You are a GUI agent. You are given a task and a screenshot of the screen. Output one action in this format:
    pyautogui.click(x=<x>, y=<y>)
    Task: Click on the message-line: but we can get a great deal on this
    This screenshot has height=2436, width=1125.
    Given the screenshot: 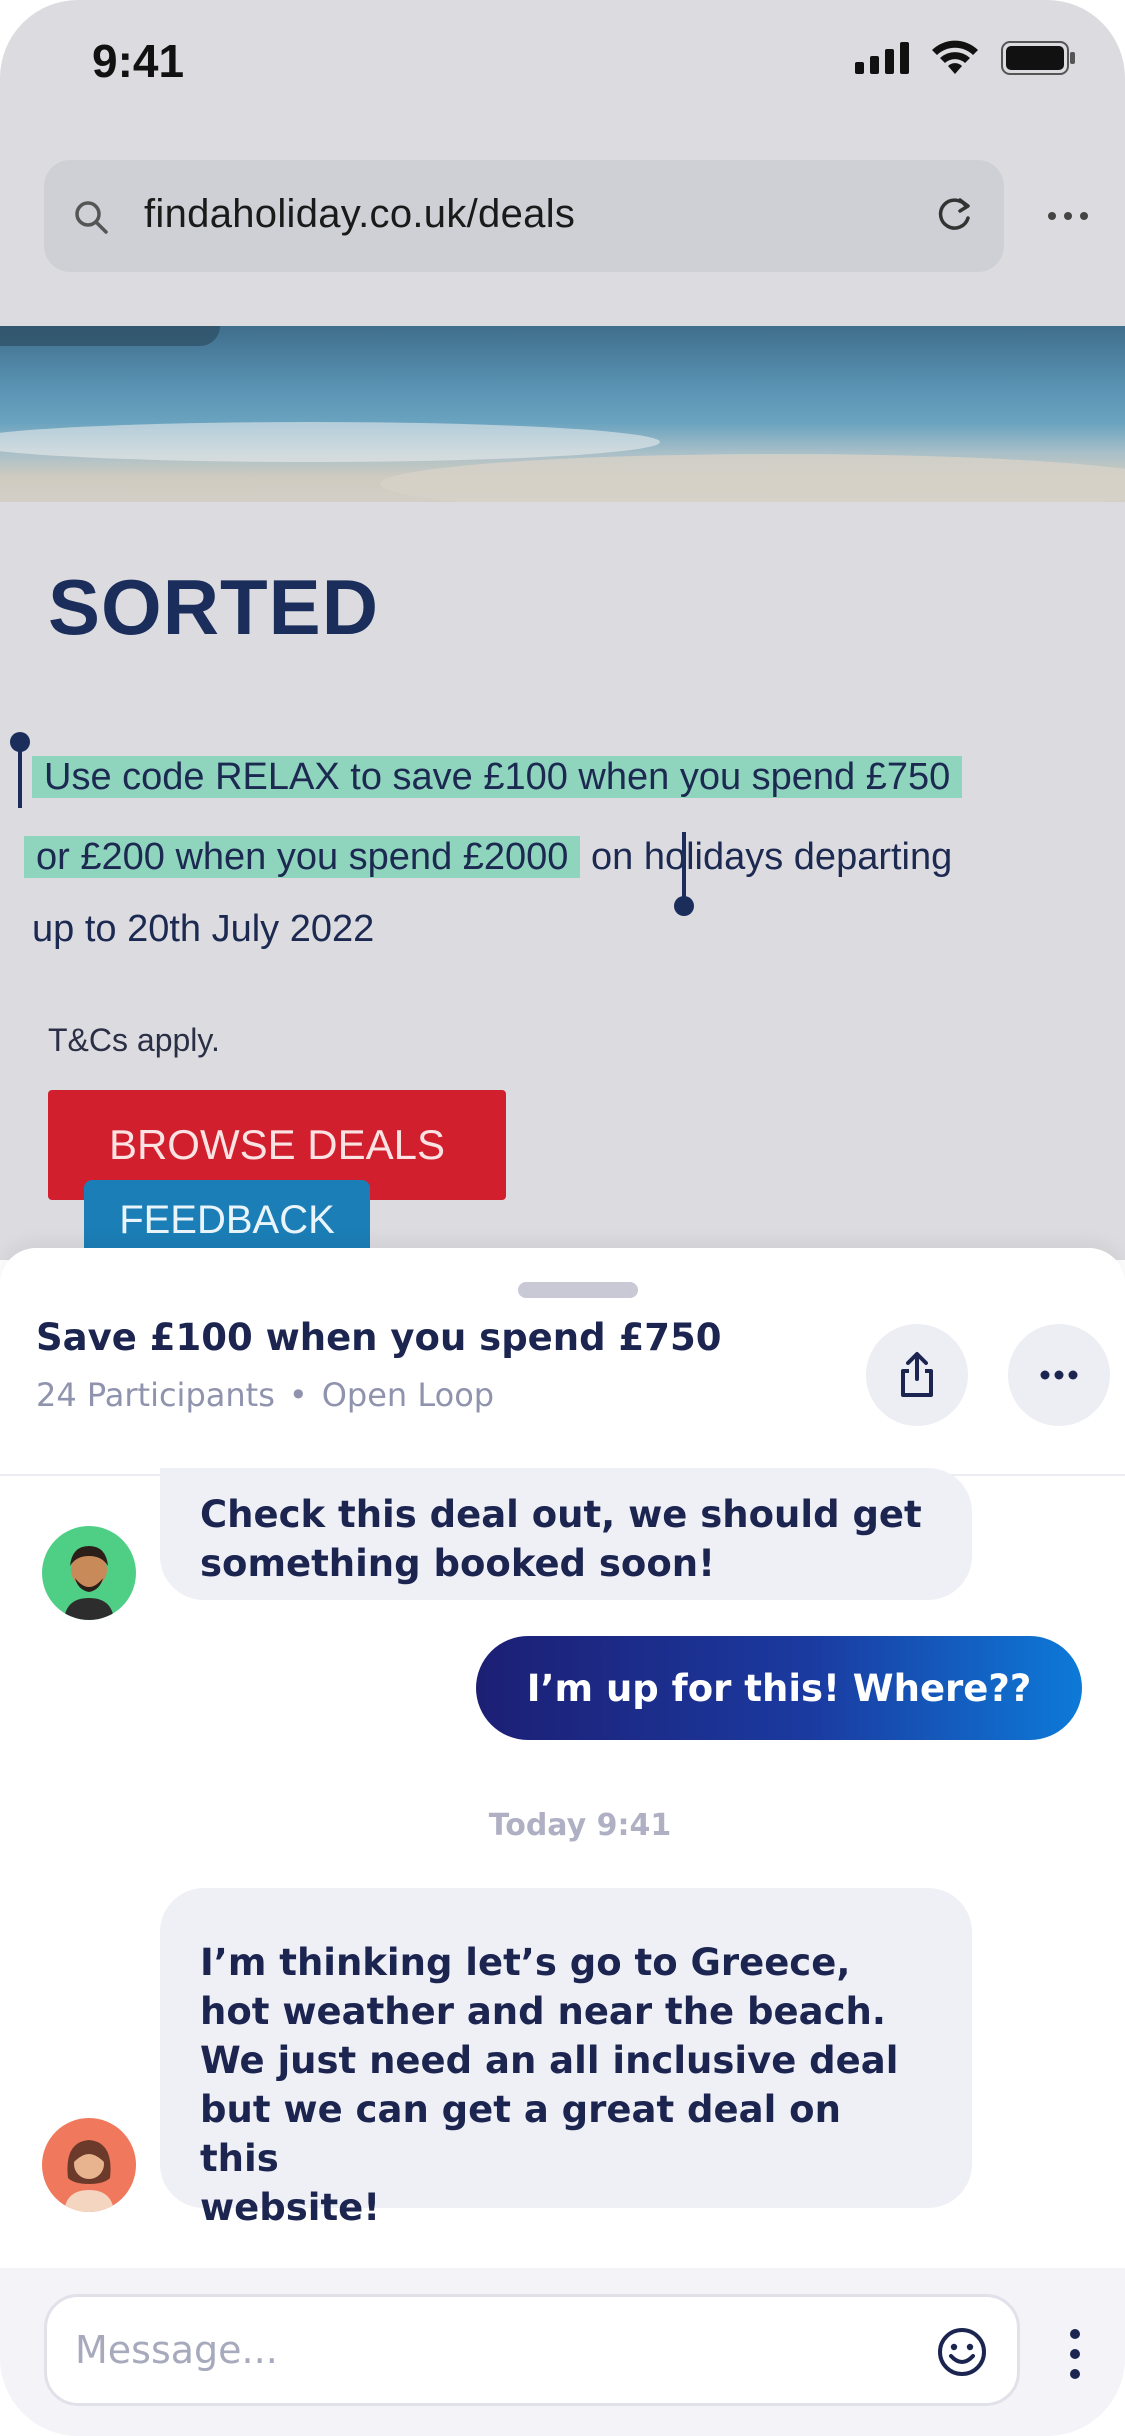 What is the action you would take?
    pyautogui.click(x=520, y=2134)
    